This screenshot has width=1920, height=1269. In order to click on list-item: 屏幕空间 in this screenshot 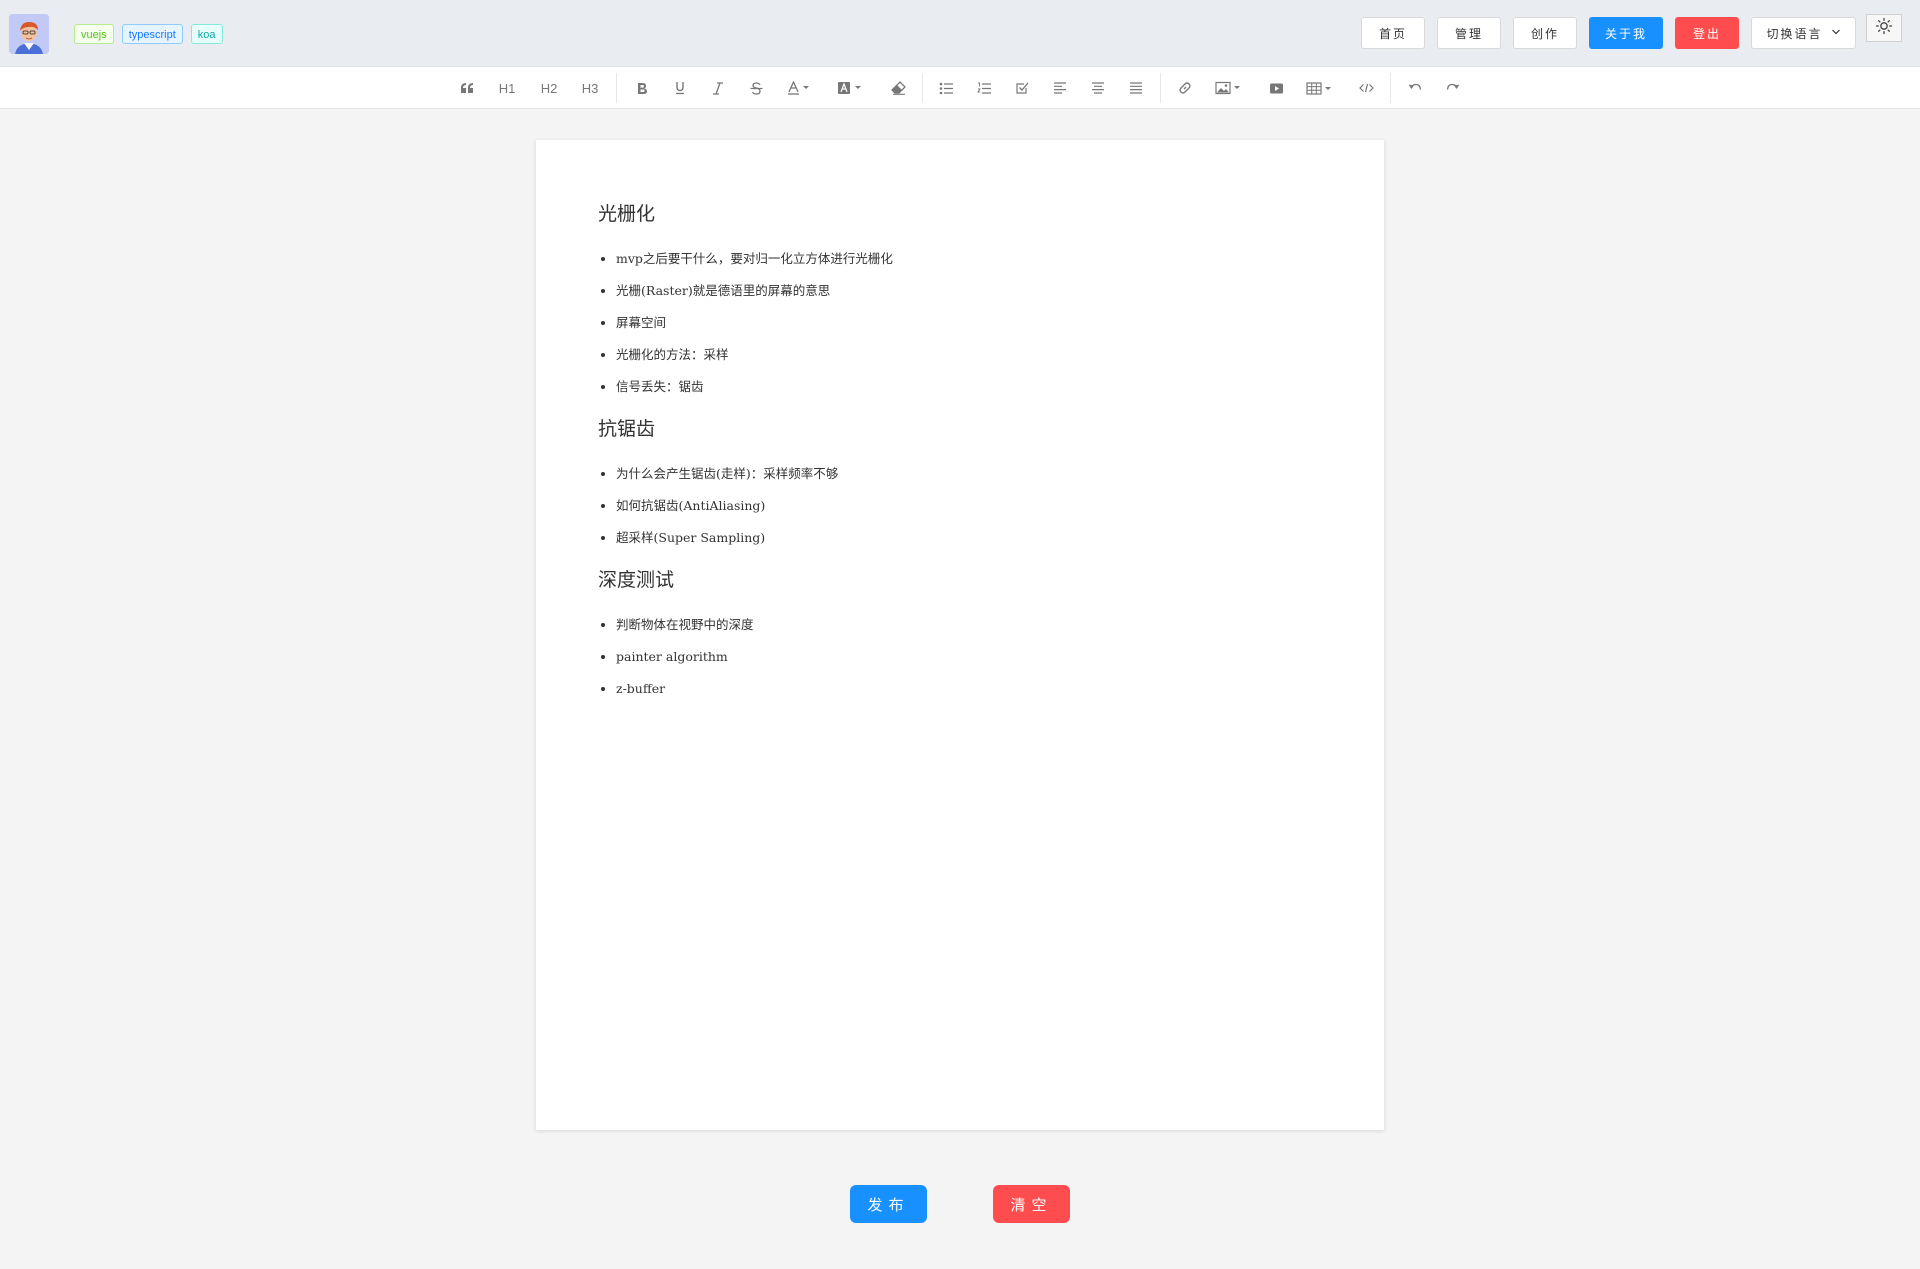, I will do `click(967, 323)`.